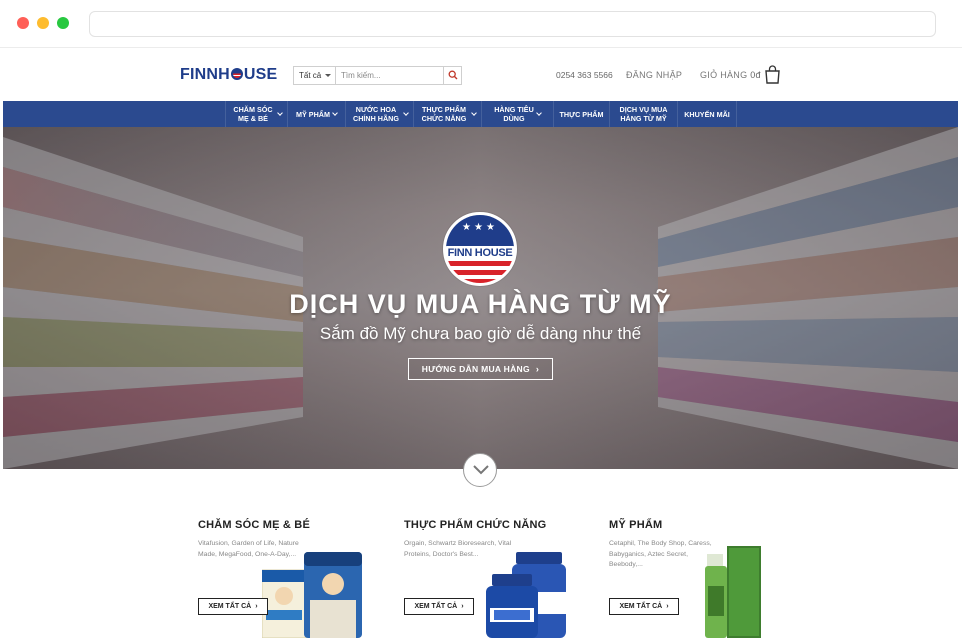  Describe the element at coordinates (228, 75) in the screenshot. I see `site-logo: FINNH USE` at that location.